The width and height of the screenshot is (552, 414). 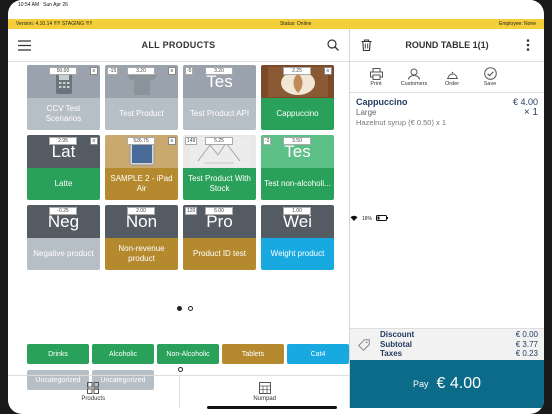 I want to click on order-header: ROUND TABLE 1(1), so click(x=447, y=45).